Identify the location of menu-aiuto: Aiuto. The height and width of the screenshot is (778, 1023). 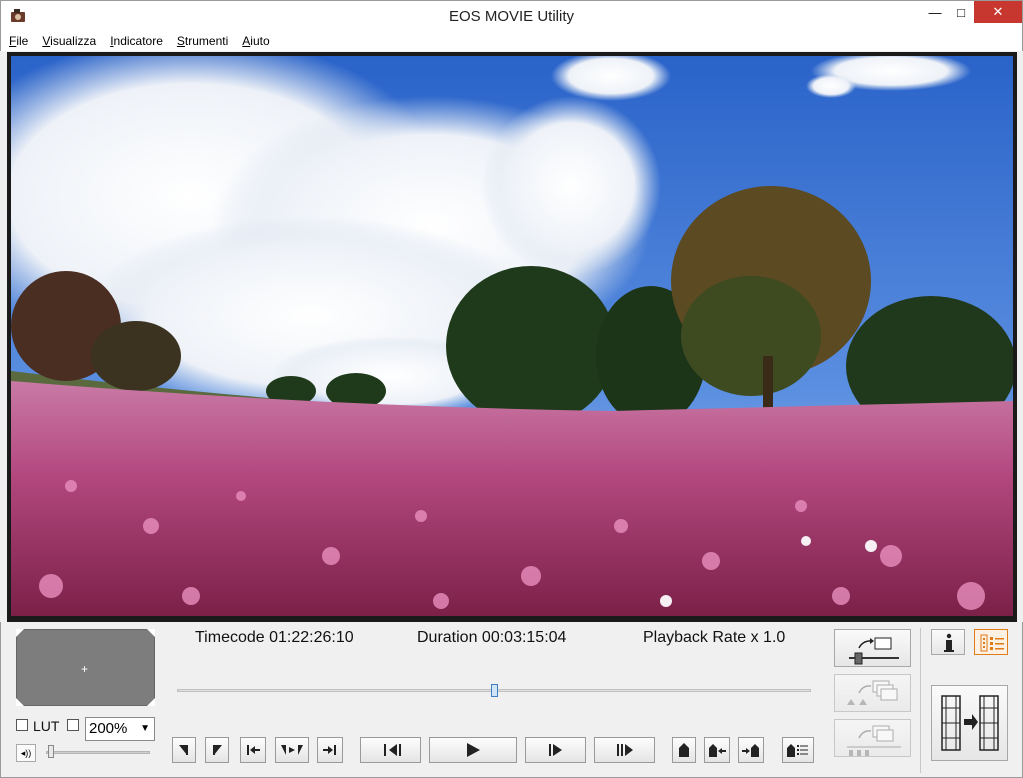
(255, 41).